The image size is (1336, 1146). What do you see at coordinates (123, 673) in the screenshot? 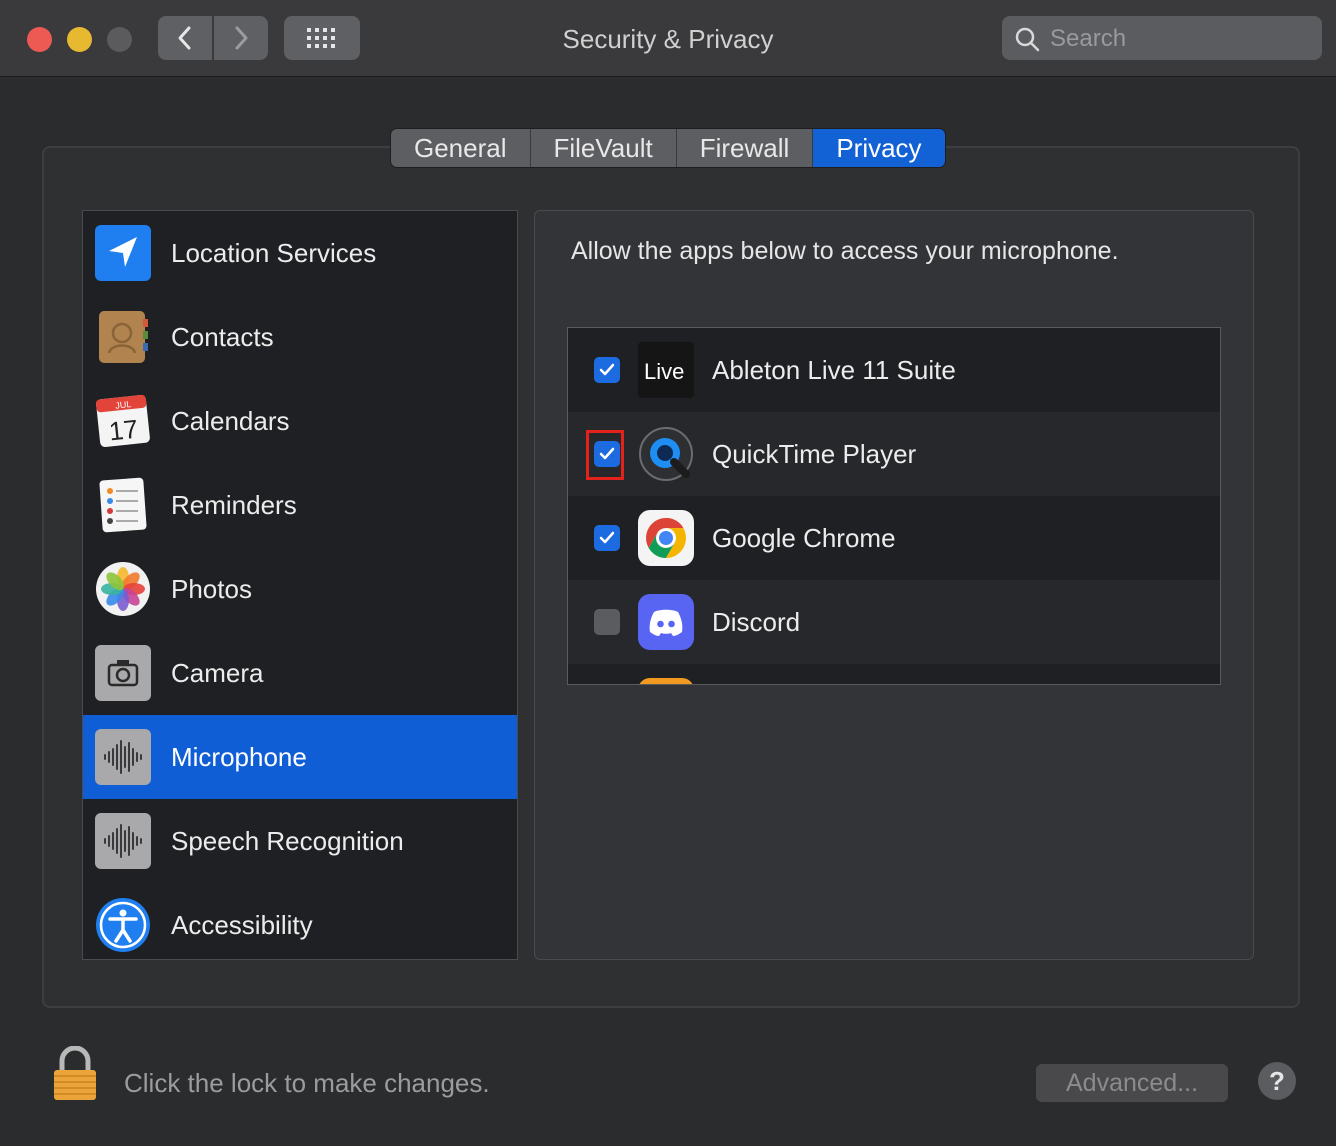
I see `camera-icon` at bounding box center [123, 673].